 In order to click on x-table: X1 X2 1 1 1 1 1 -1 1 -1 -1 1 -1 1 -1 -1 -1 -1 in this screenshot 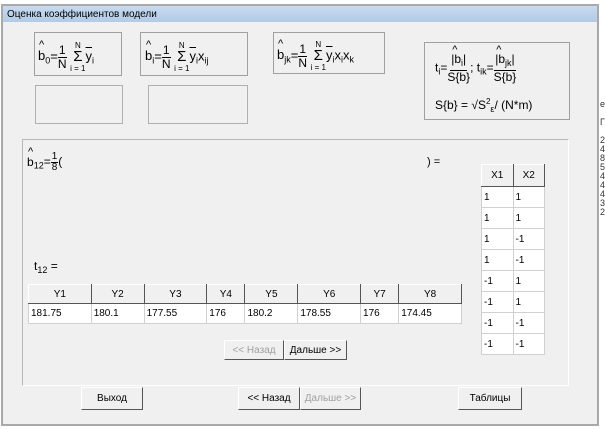, I will do `click(513, 259)`.